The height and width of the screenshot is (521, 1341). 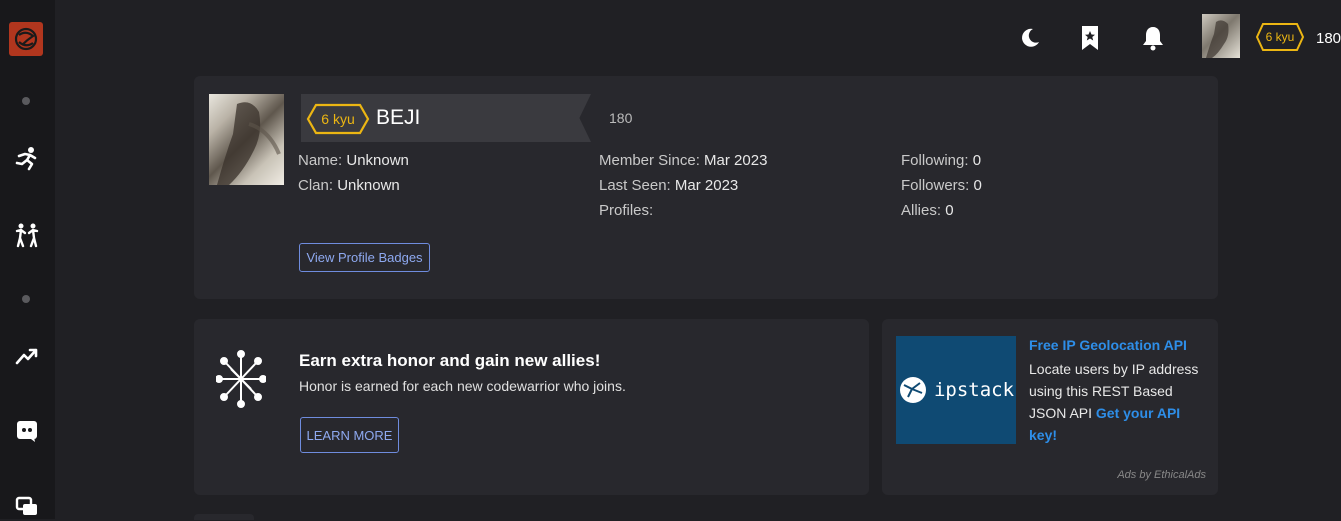 I want to click on honor-count: 180, so click(x=1328, y=38).